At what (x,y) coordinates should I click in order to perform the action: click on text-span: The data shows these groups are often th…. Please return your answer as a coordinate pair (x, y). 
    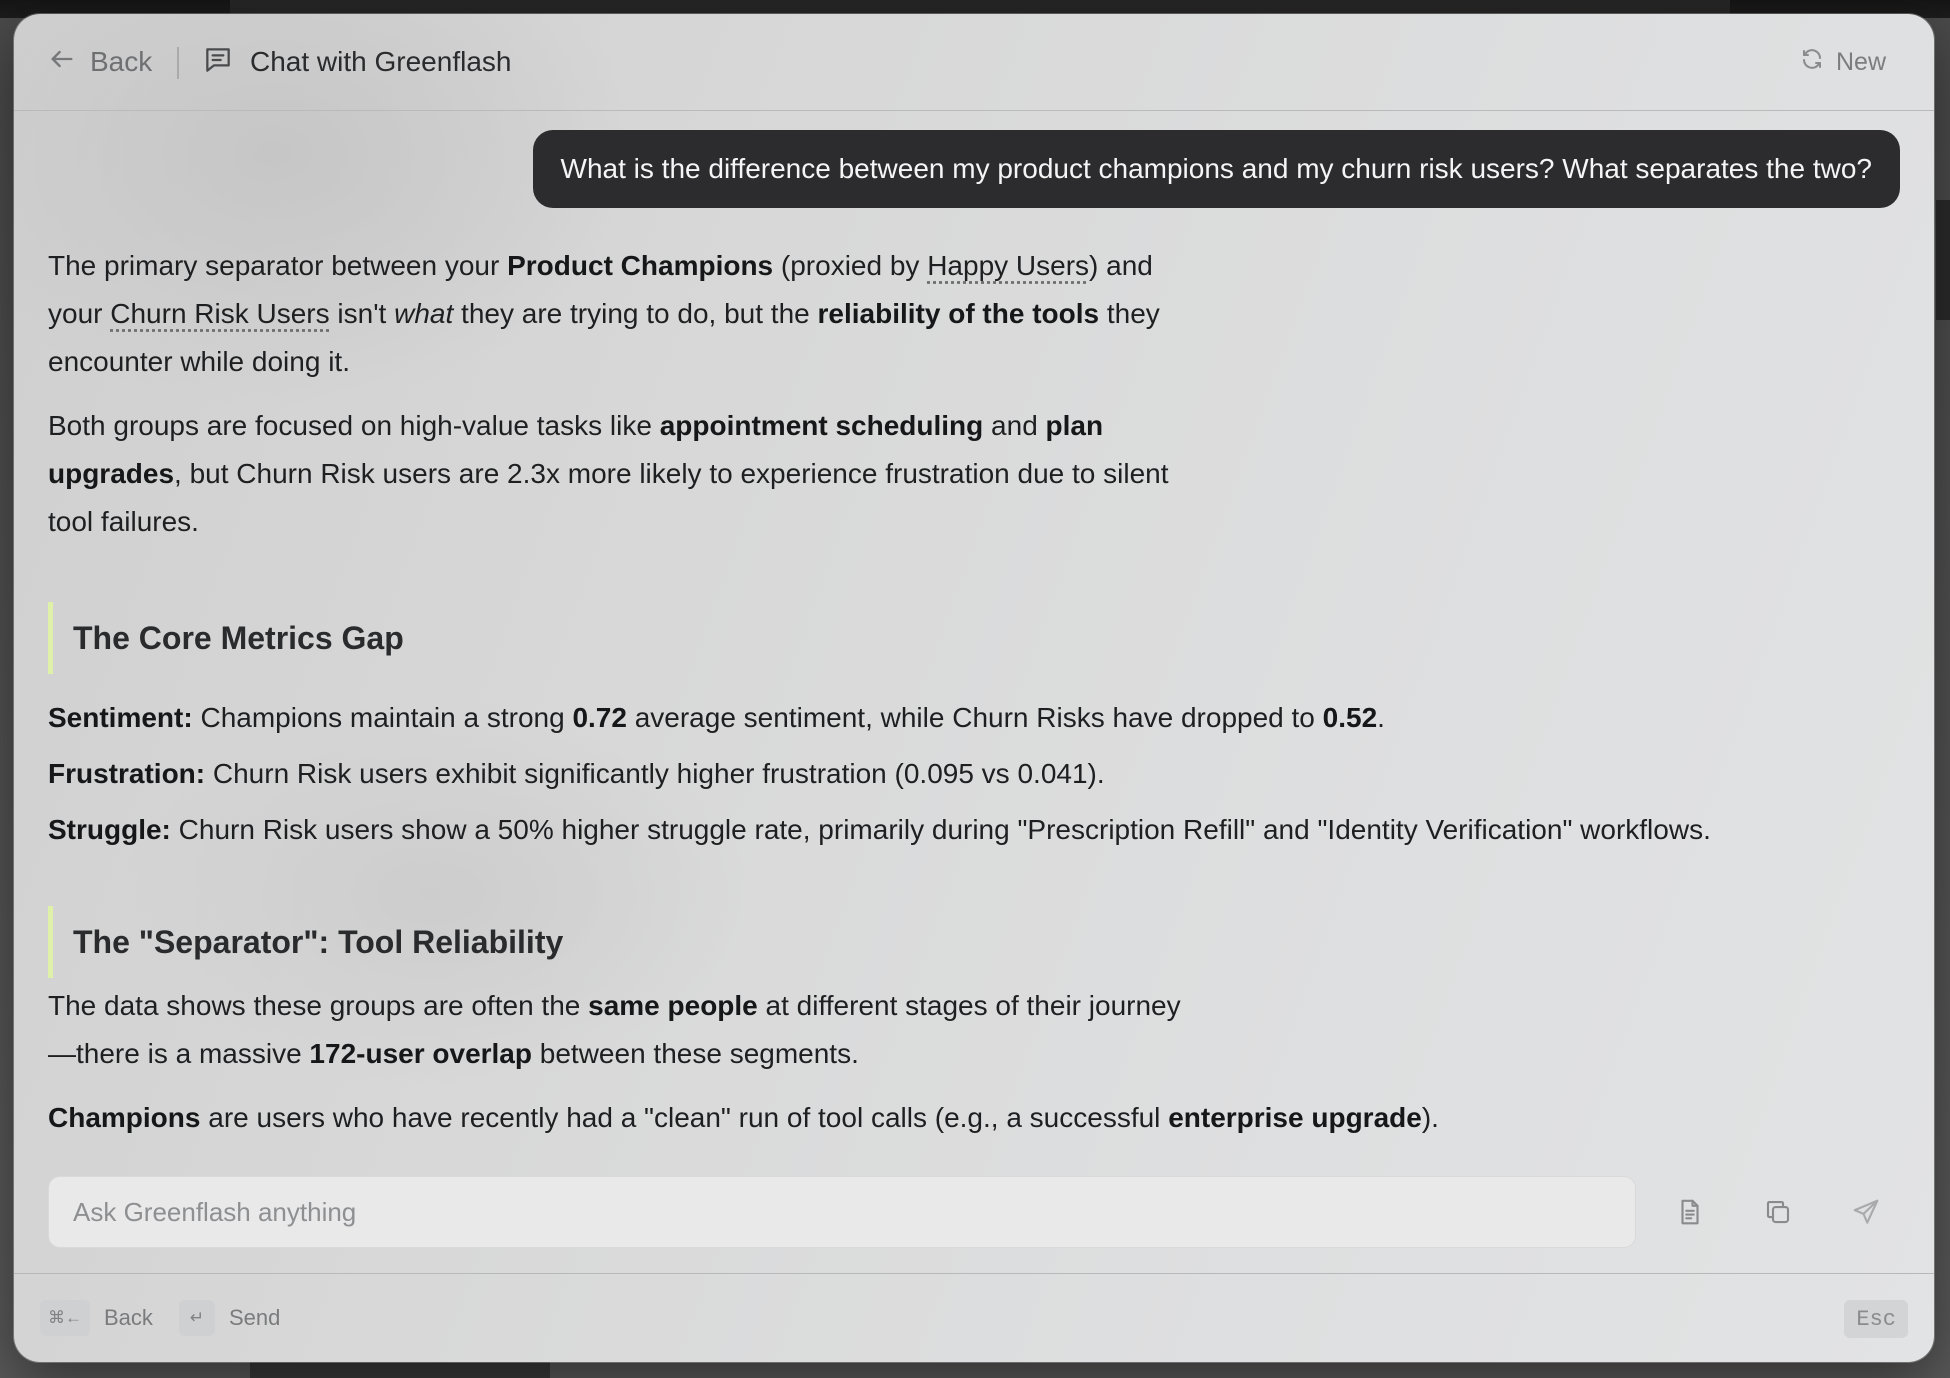
    Looking at the image, I should click on (318, 1005).